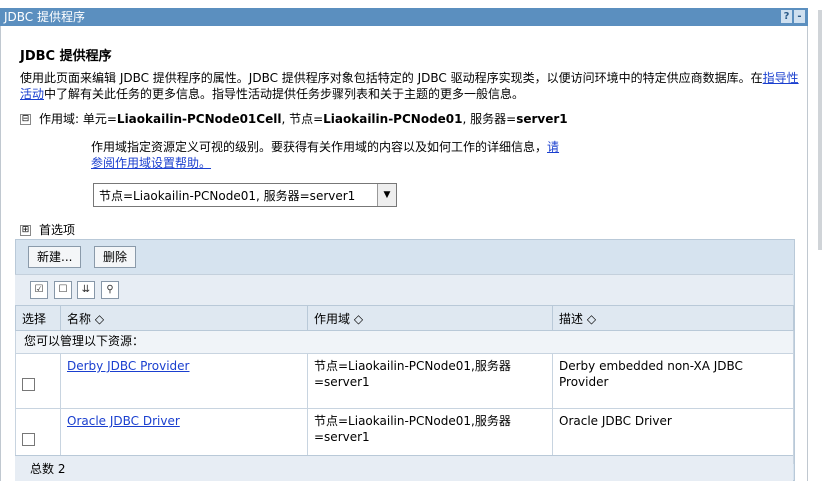 This screenshot has height=481, width=825. I want to click on page-title: JDBC 提供程序, so click(66, 56).